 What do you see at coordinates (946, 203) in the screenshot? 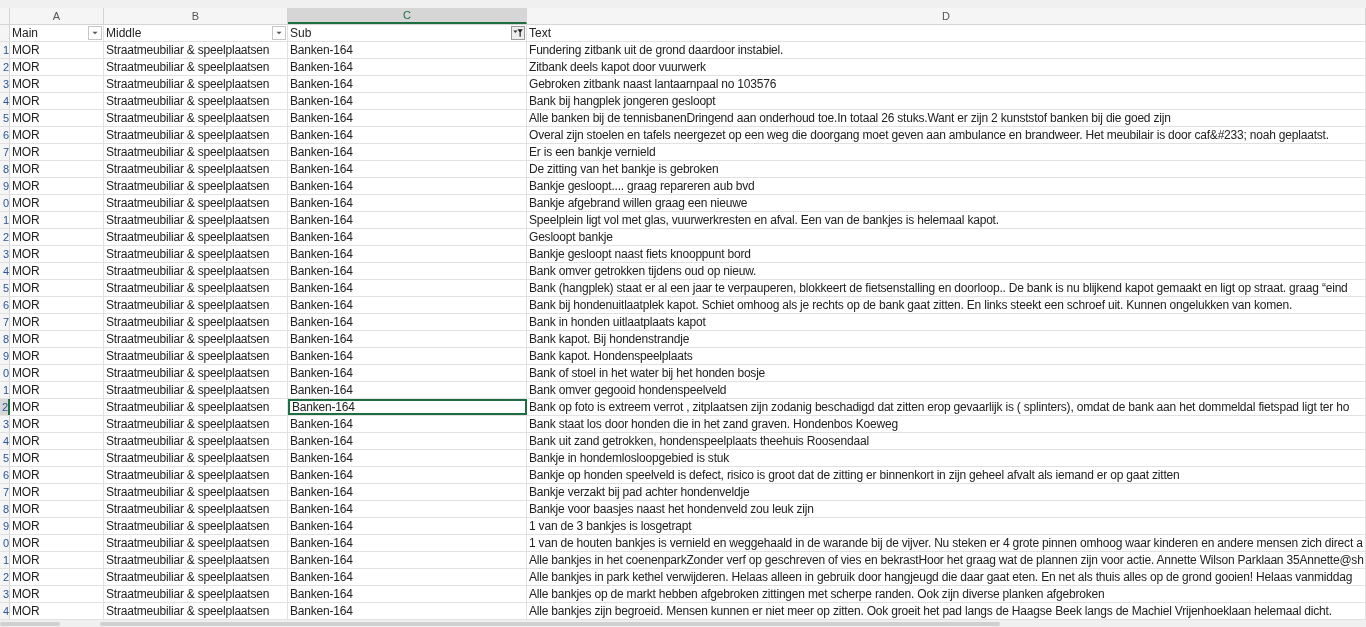
I see `table-cell: Bankje afgebrand willen graag een nieuwe` at bounding box center [946, 203].